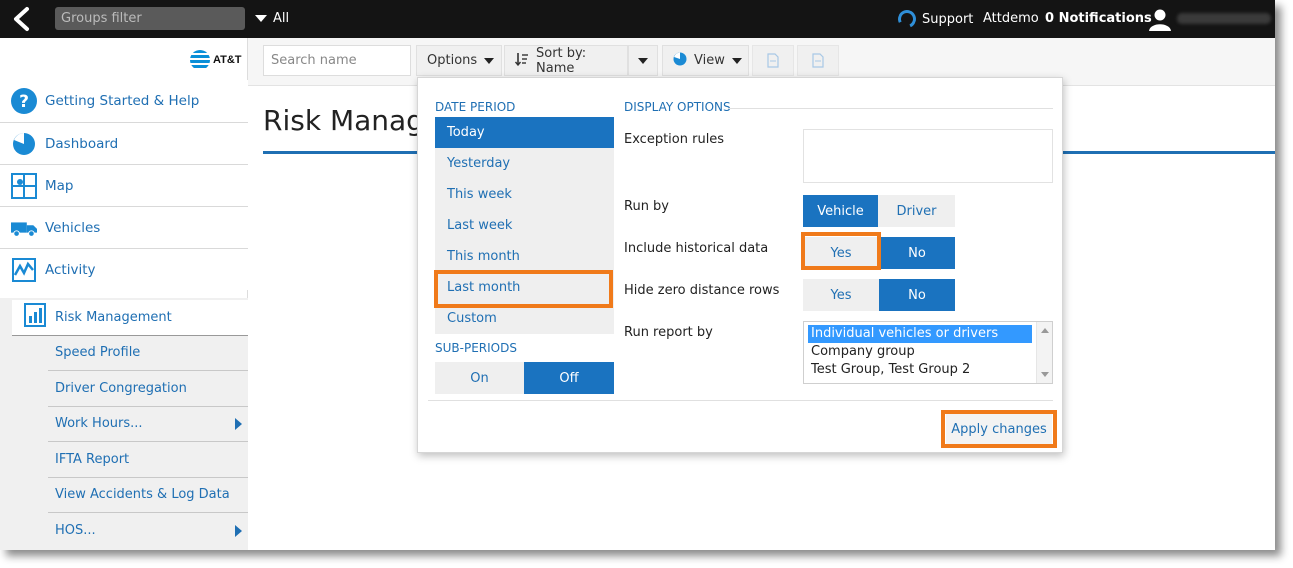 The height and width of the screenshot is (568, 1293). I want to click on logo-text: AT&T, so click(227, 60).